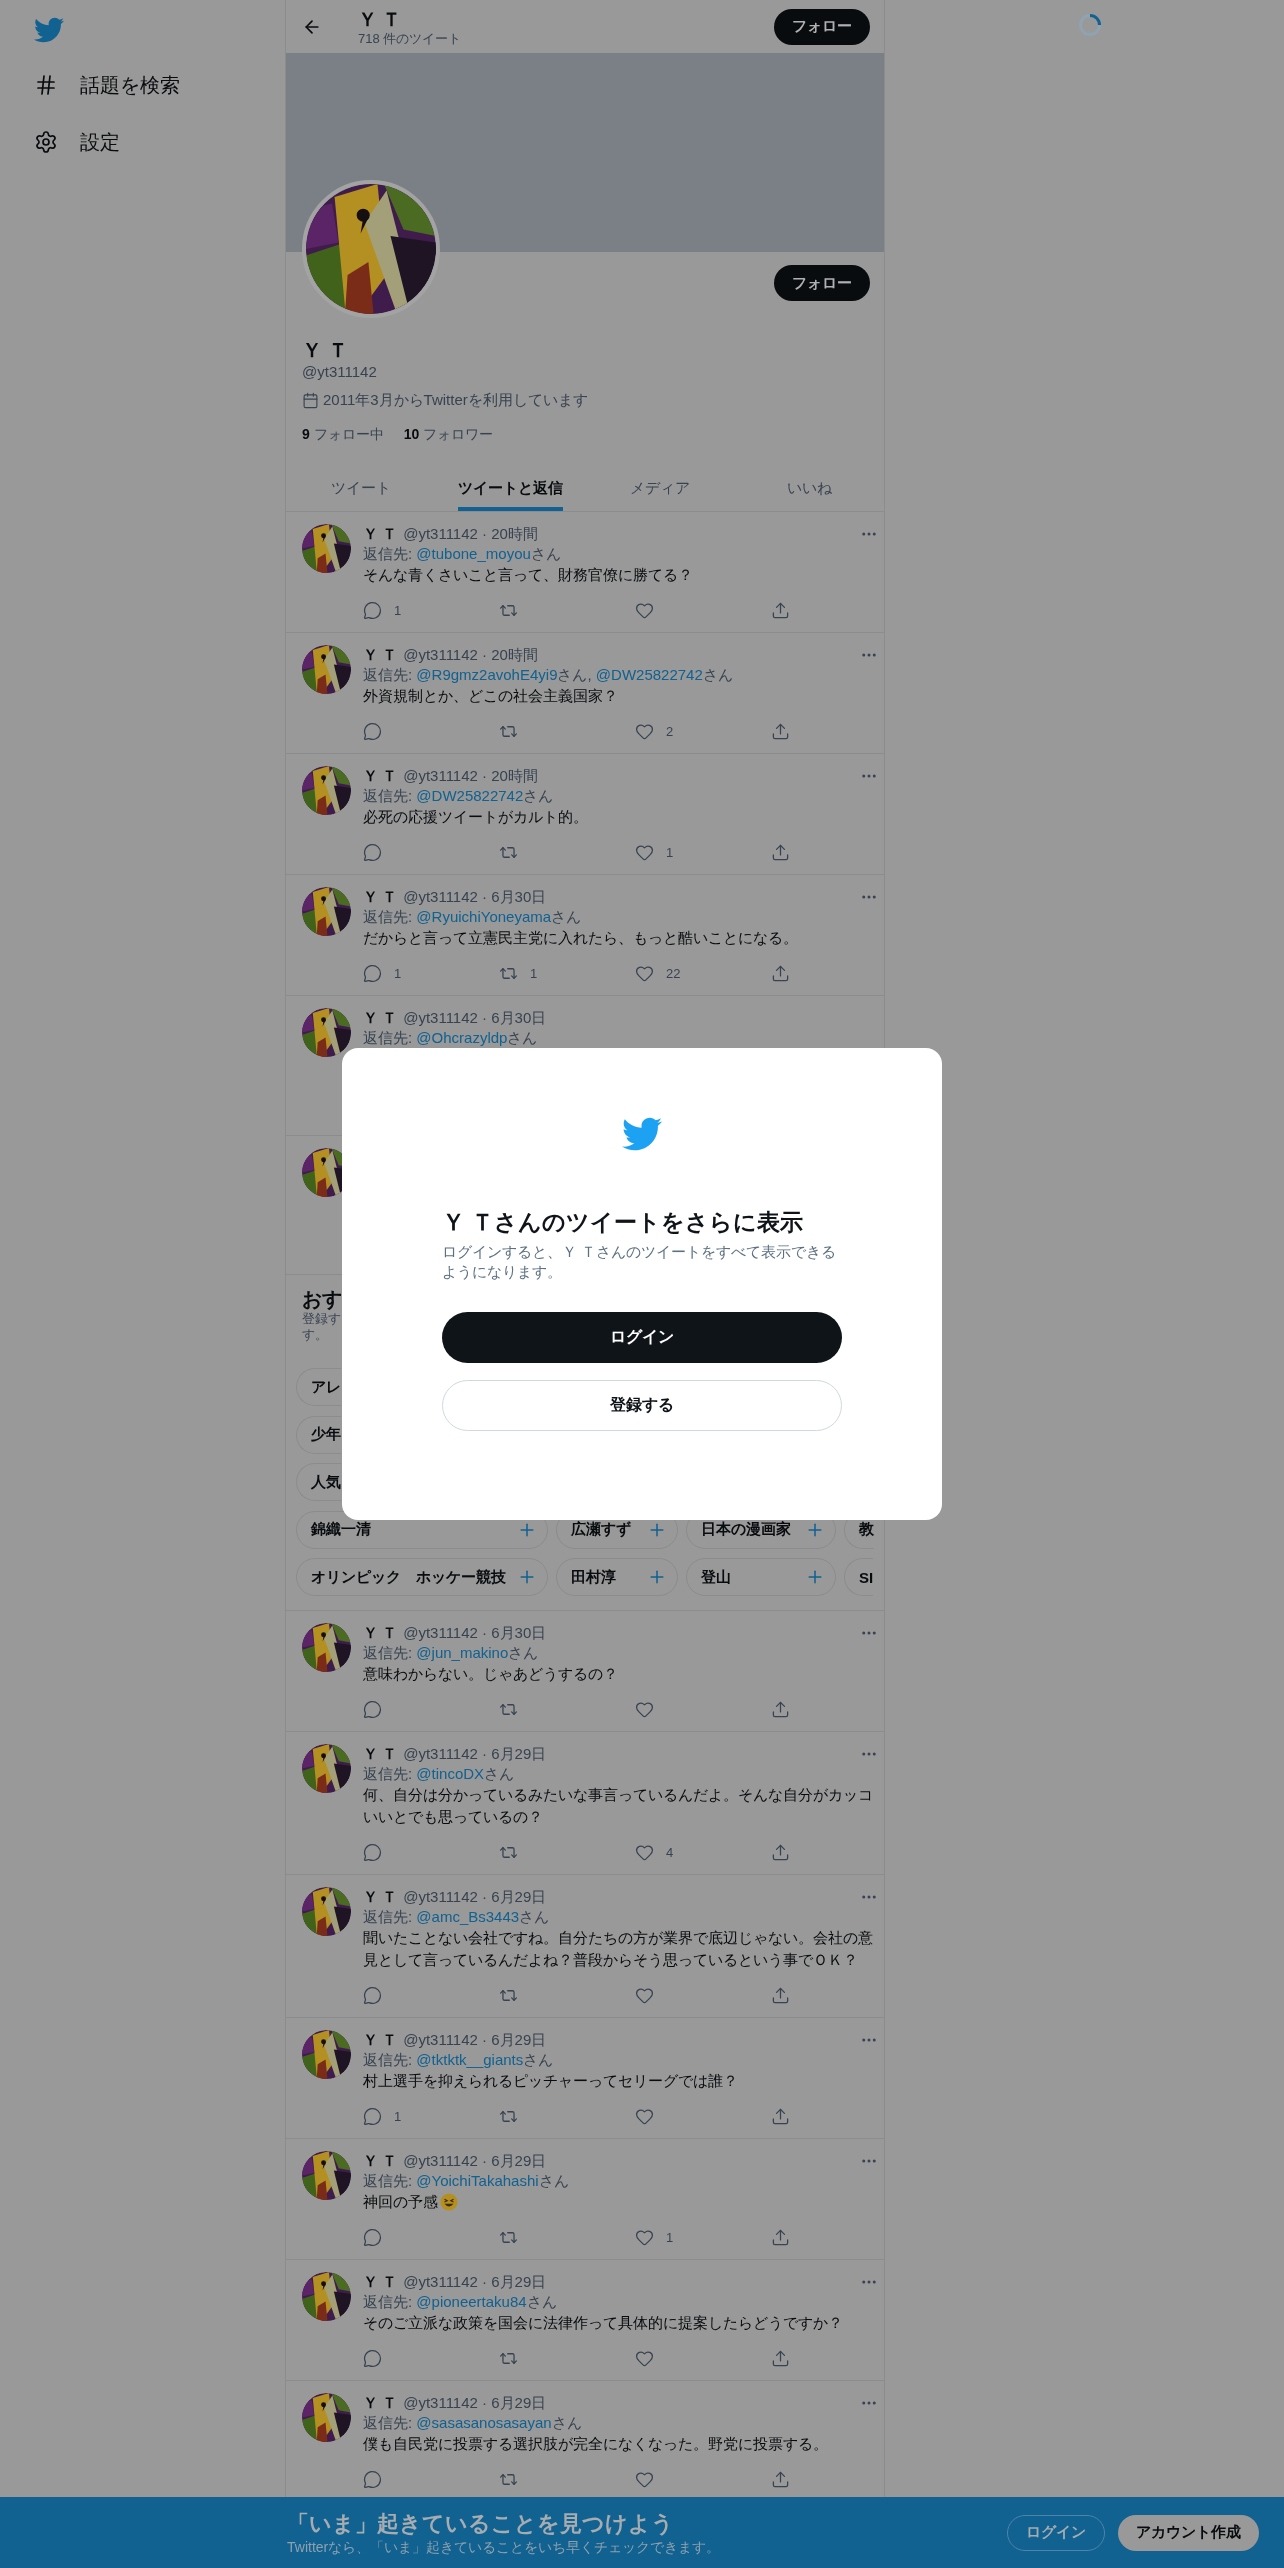  Describe the element at coordinates (659, 488) in the screenshot. I see `profile-tab: メディア` at that location.